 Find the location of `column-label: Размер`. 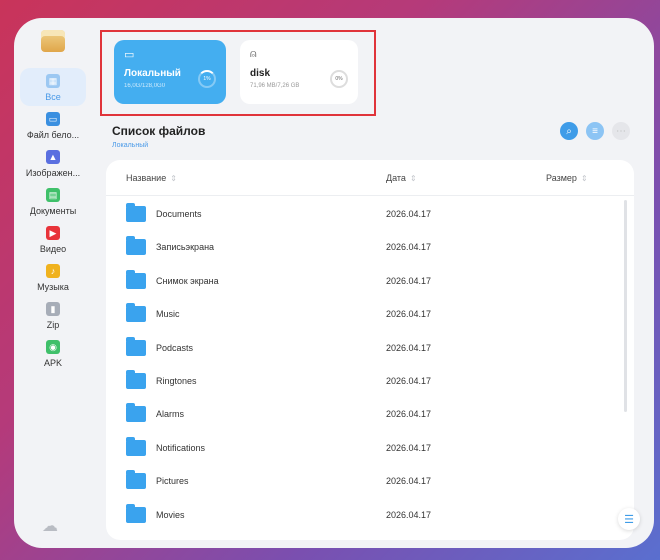

column-label: Размер is located at coordinates (561, 178).